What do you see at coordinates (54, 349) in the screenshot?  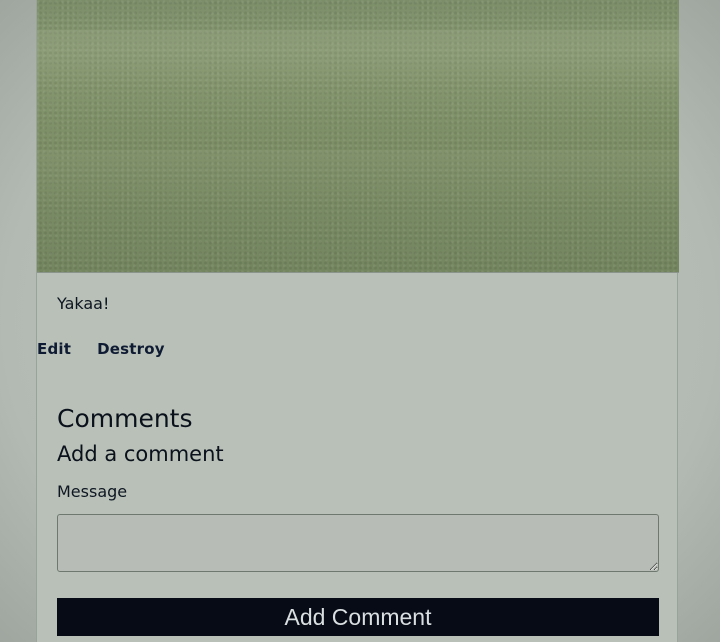 I see `edit-link: Edit` at bounding box center [54, 349].